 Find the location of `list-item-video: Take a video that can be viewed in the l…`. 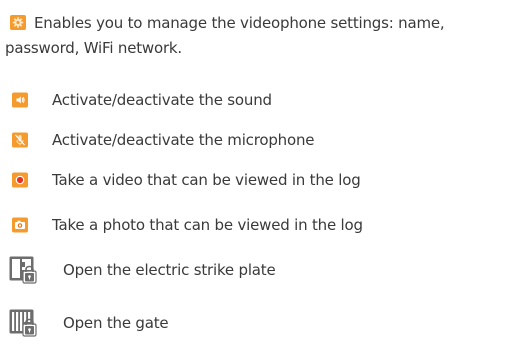

list-item-video: Take a video that can be viewed in the l… is located at coordinates (258, 180).